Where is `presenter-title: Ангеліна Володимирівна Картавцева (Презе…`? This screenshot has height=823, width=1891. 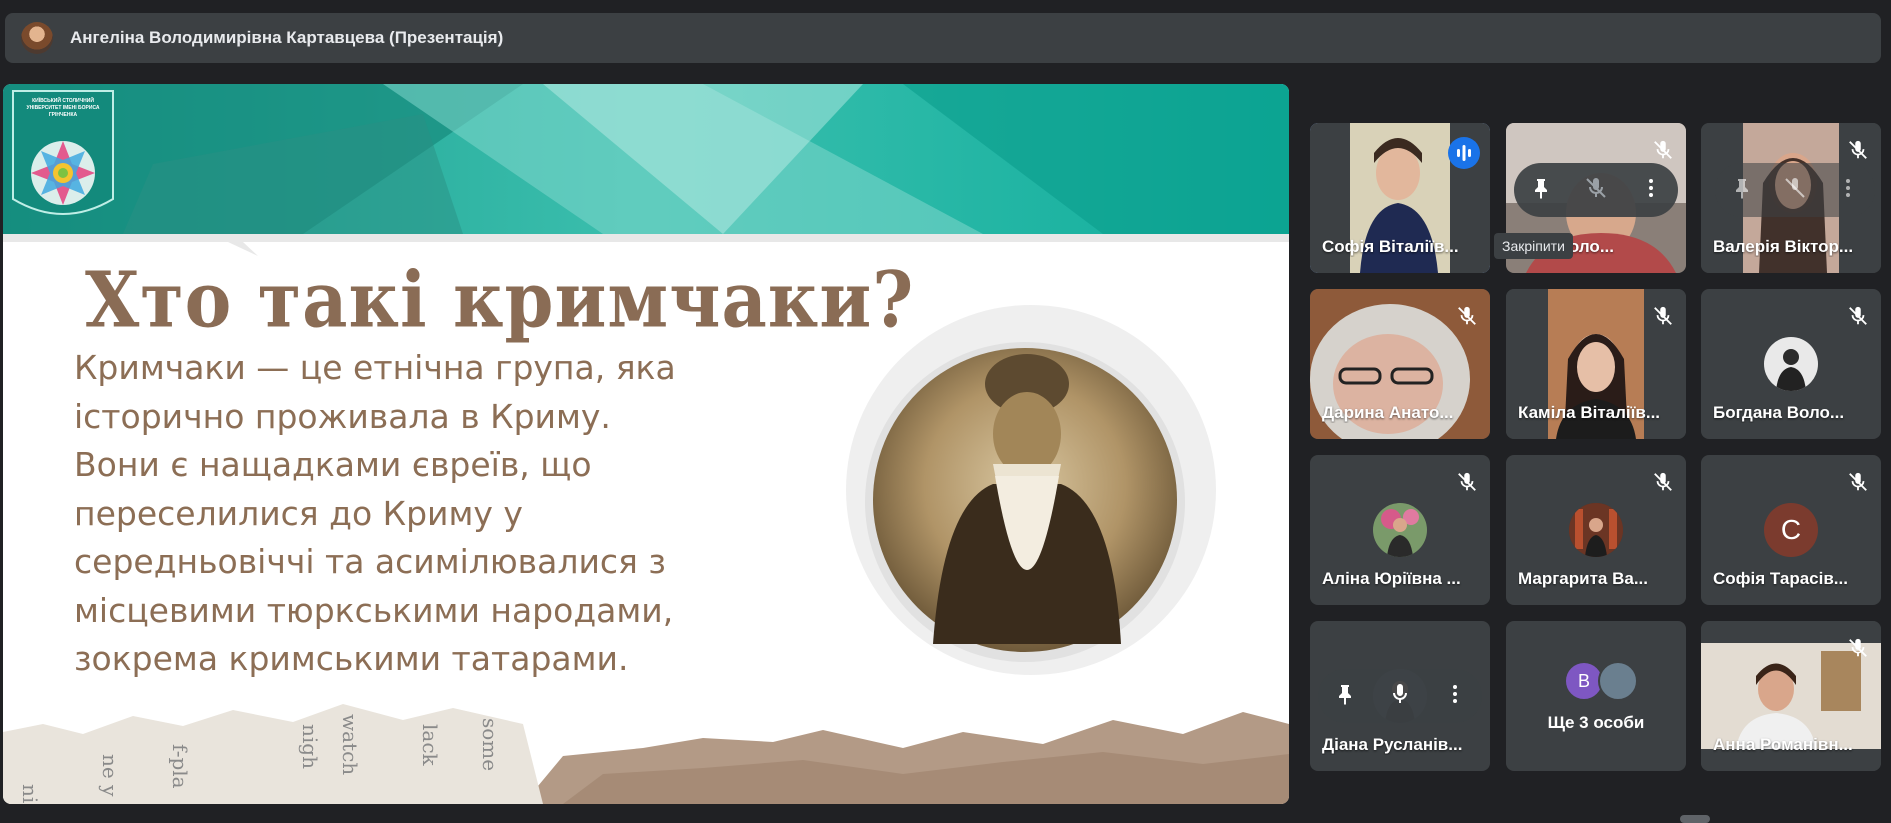
presenter-title: Ангеліна Володимирівна Картавцева (Презе… is located at coordinates (287, 37).